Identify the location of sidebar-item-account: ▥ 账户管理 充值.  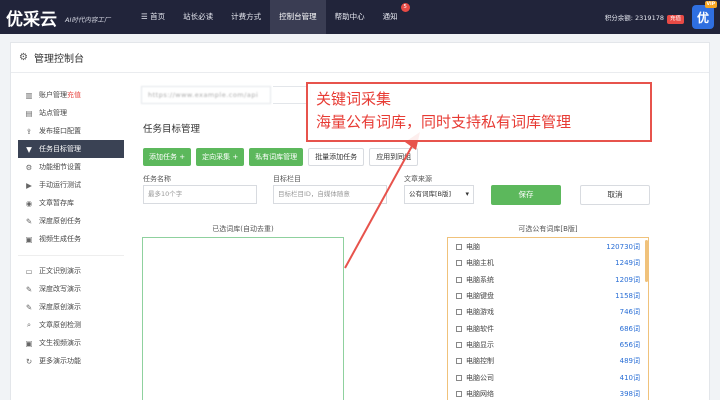
(71, 95).